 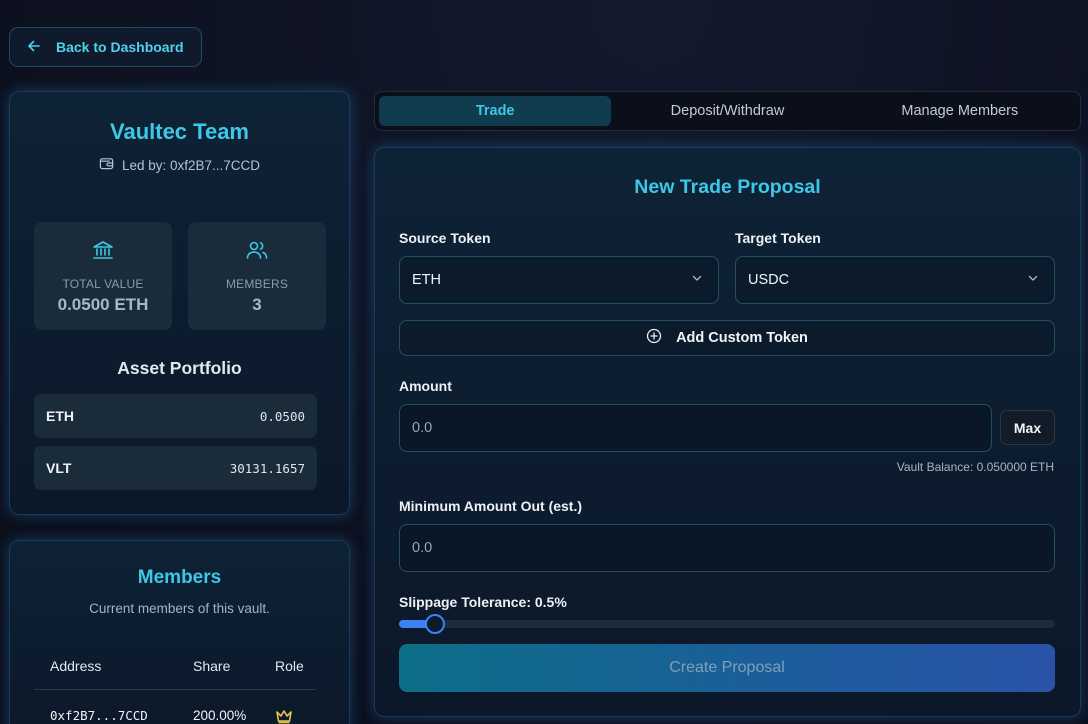 What do you see at coordinates (975, 467) in the screenshot?
I see `vault-balance-text: Vault Balance: 0.050000 ETH` at bounding box center [975, 467].